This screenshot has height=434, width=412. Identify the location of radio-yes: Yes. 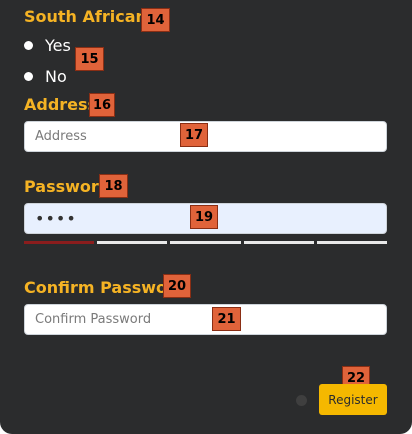
(47, 45).